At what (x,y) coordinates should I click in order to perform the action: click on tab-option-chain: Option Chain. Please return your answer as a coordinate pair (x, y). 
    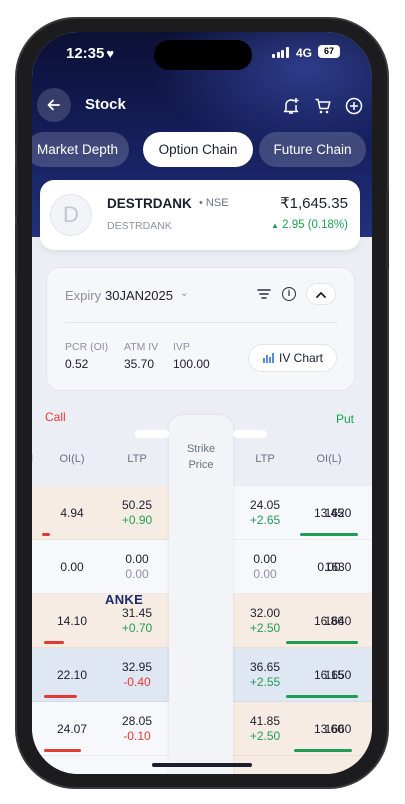
    Looking at the image, I should click on (198, 149).